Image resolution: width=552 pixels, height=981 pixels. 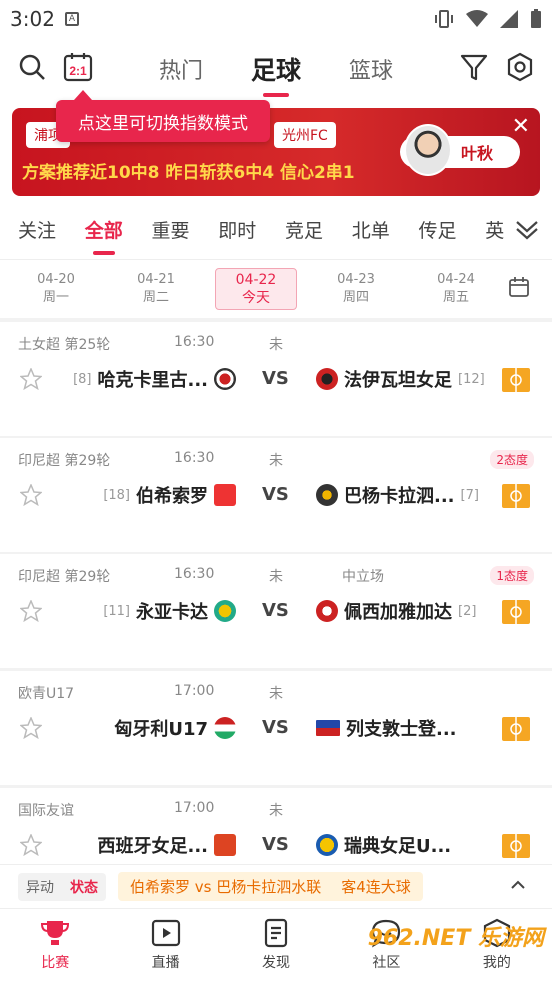 What do you see at coordinates (188, 173) in the screenshot?
I see `banner-promo-text: 方案推荐近10中8 昨日斩获6中4 信心2串1` at bounding box center [188, 173].